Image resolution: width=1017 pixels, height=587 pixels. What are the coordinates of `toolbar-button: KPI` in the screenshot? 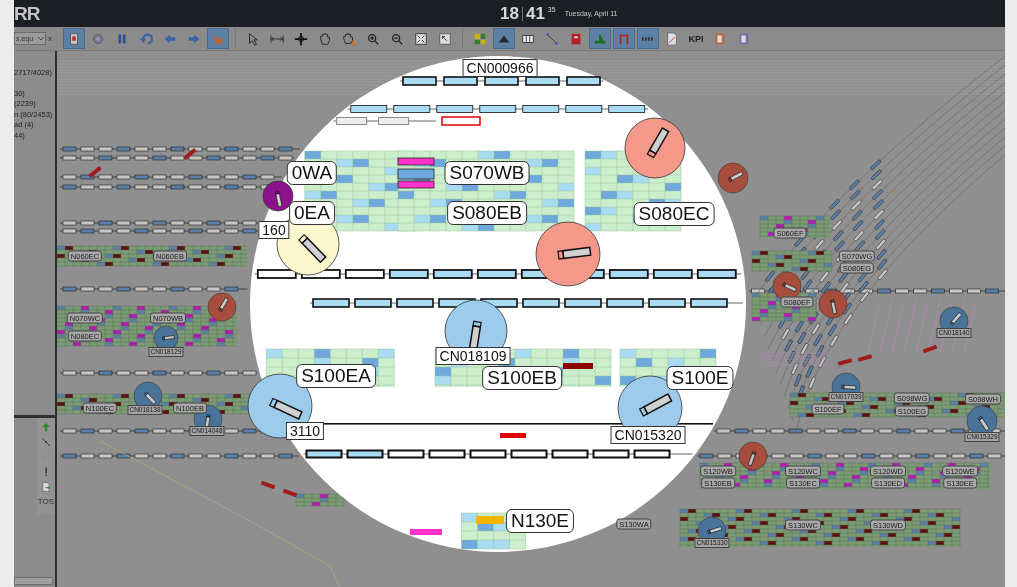 It's located at (696, 38).